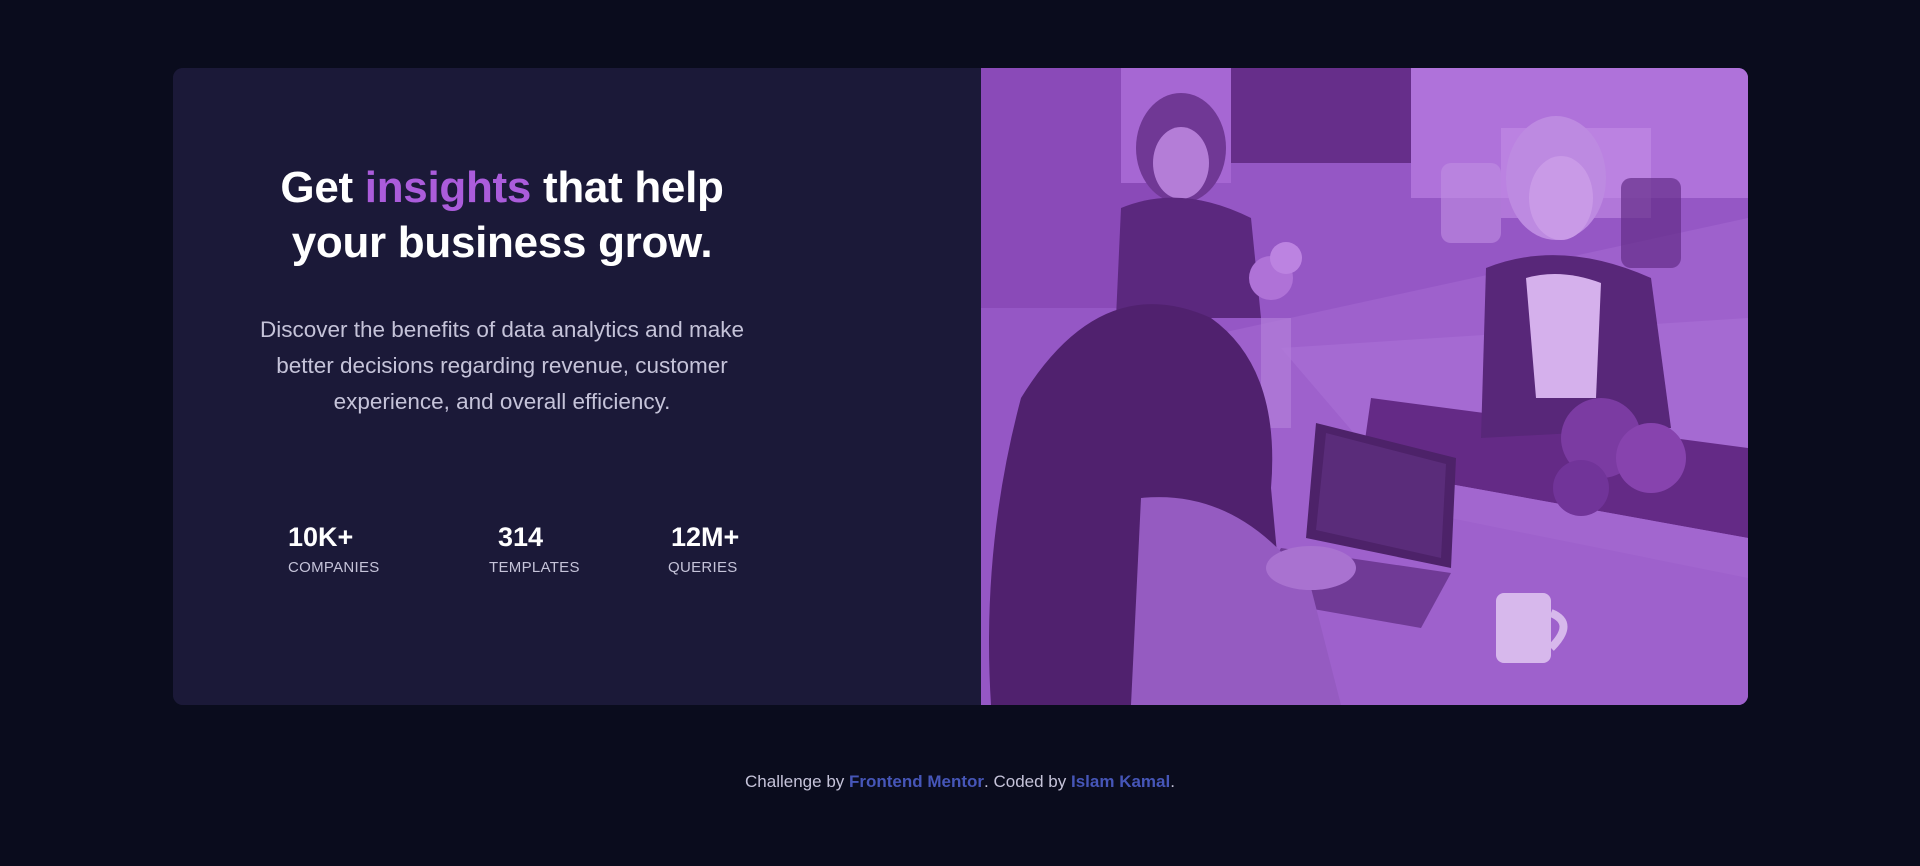  What do you see at coordinates (1027, 781) in the screenshot?
I see `footer-middle: . Coded by` at bounding box center [1027, 781].